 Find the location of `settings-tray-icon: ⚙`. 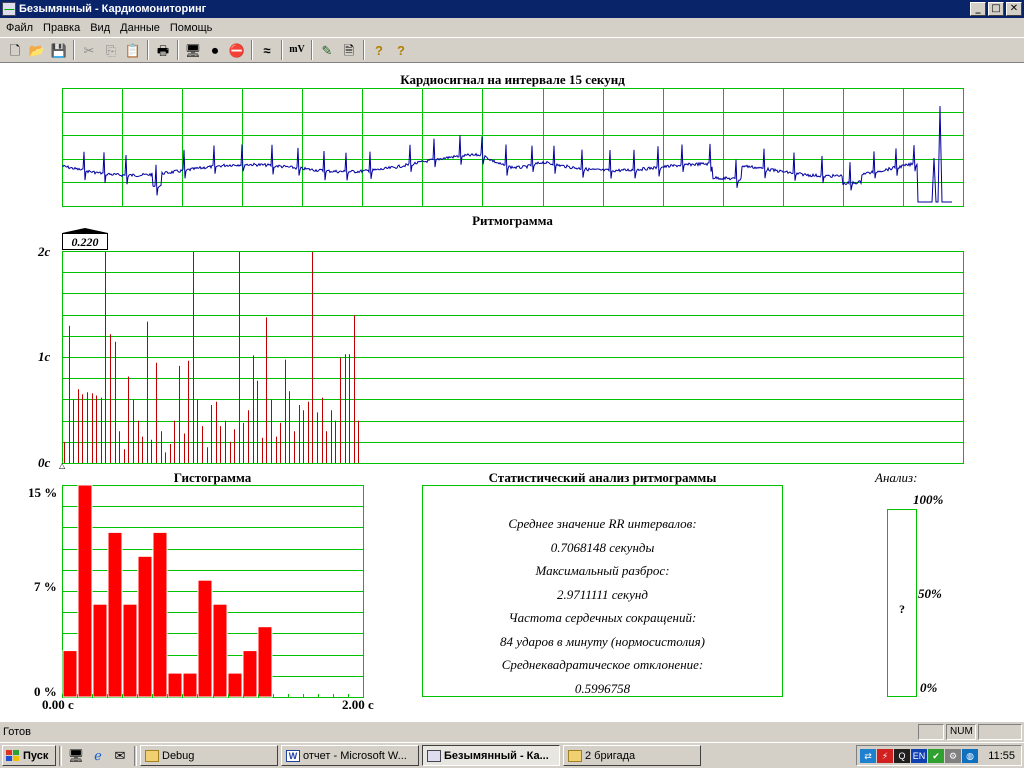

settings-tray-icon: ⚙ is located at coordinates (953, 755).